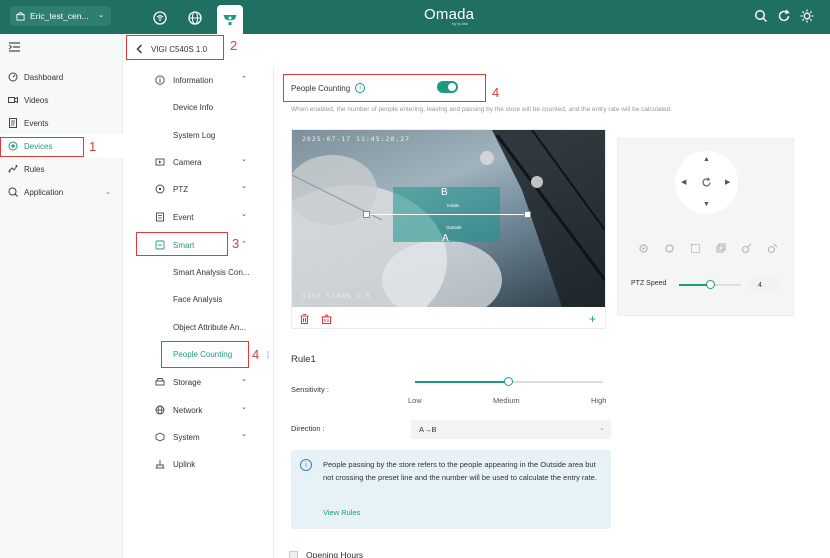 Image resolution: width=830 pixels, height=558 pixels. I want to click on sidebar-item-events: Events, so click(28, 123).